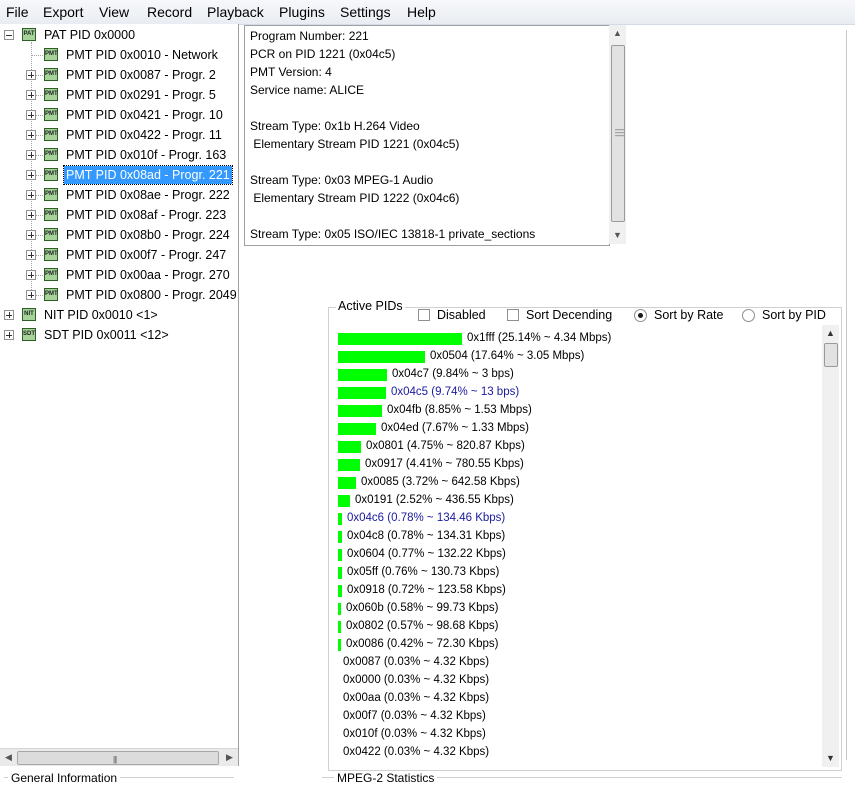  I want to click on tree-item: PMT PMT PID 0x08af - Progr. 223, so click(119, 215).